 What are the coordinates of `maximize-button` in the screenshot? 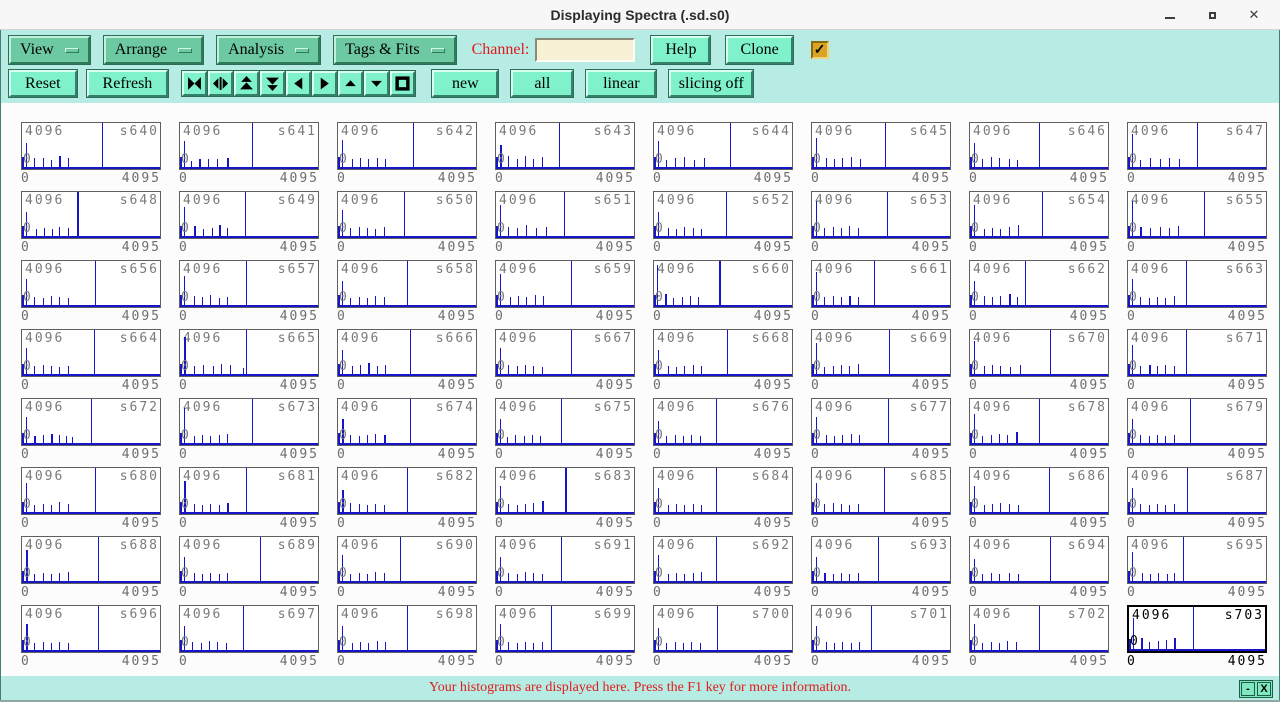 It's located at (1212, 15).